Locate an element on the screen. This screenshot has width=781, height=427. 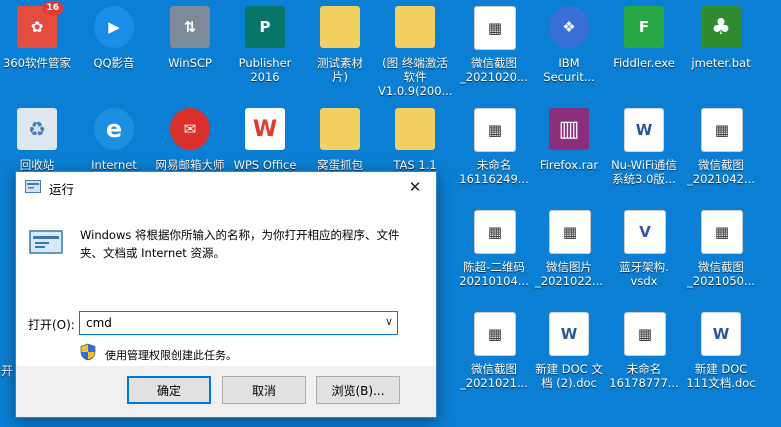
desktop-icon-publisher: P Publisher 2016 is located at coordinates (265, 48).